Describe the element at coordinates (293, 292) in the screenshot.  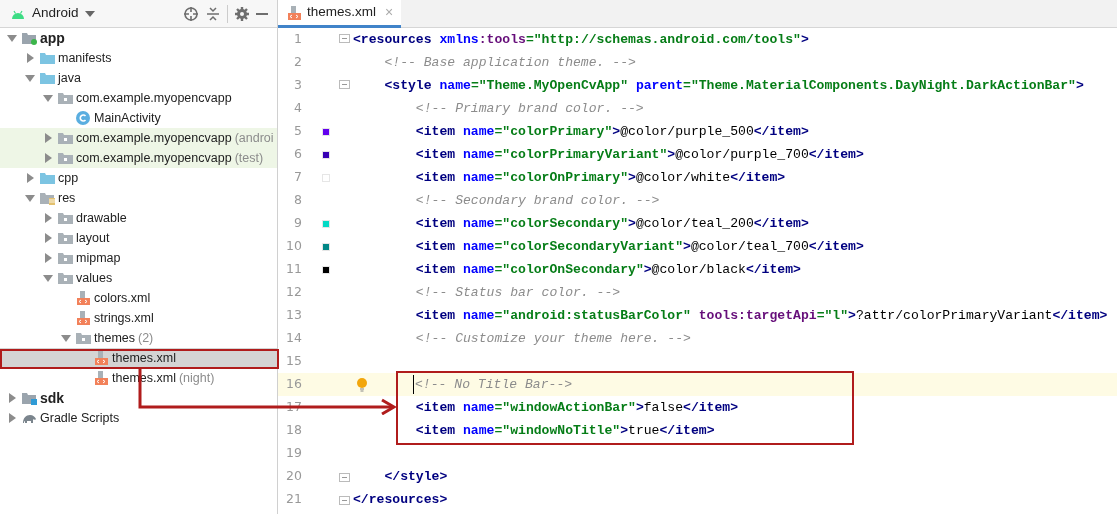
I see `line-number: 12` at that location.